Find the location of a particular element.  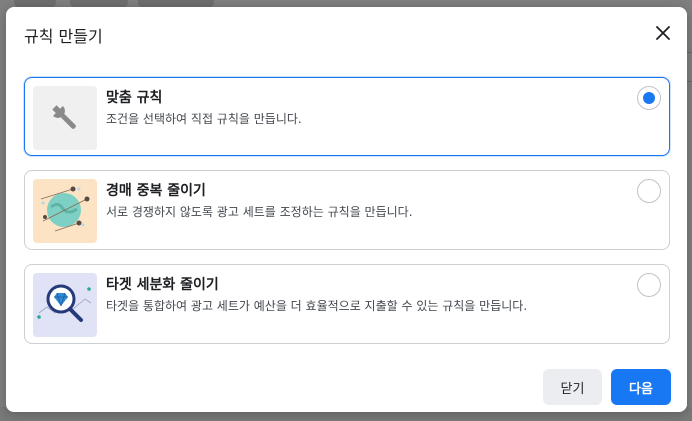

option-description: 조건을 선택하여 직접 규칙을 만듭니다. is located at coordinates (204, 119).